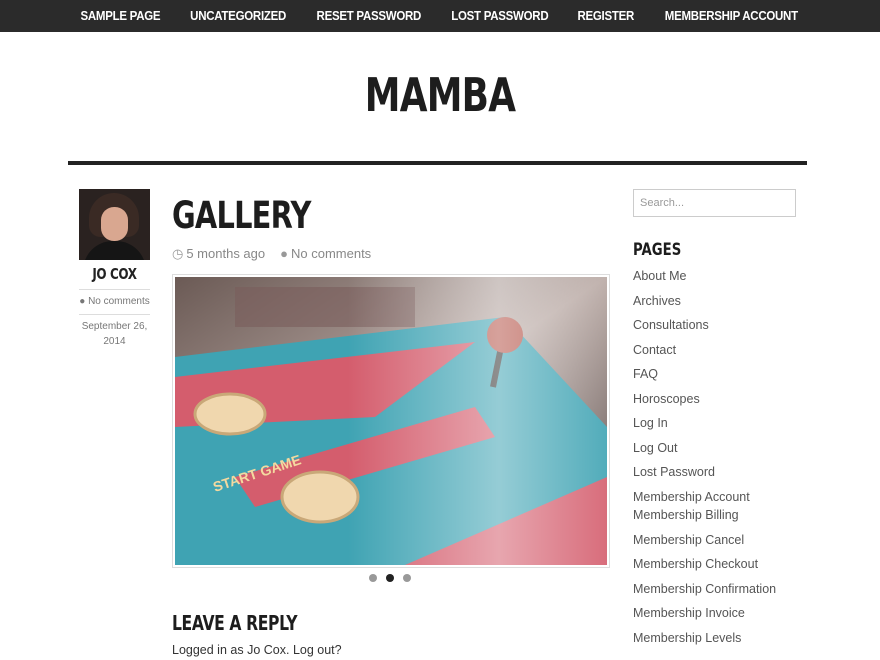 This screenshot has height=660, width=880. Describe the element at coordinates (331, 253) in the screenshot. I see `post-comments-label: No comments` at that location.